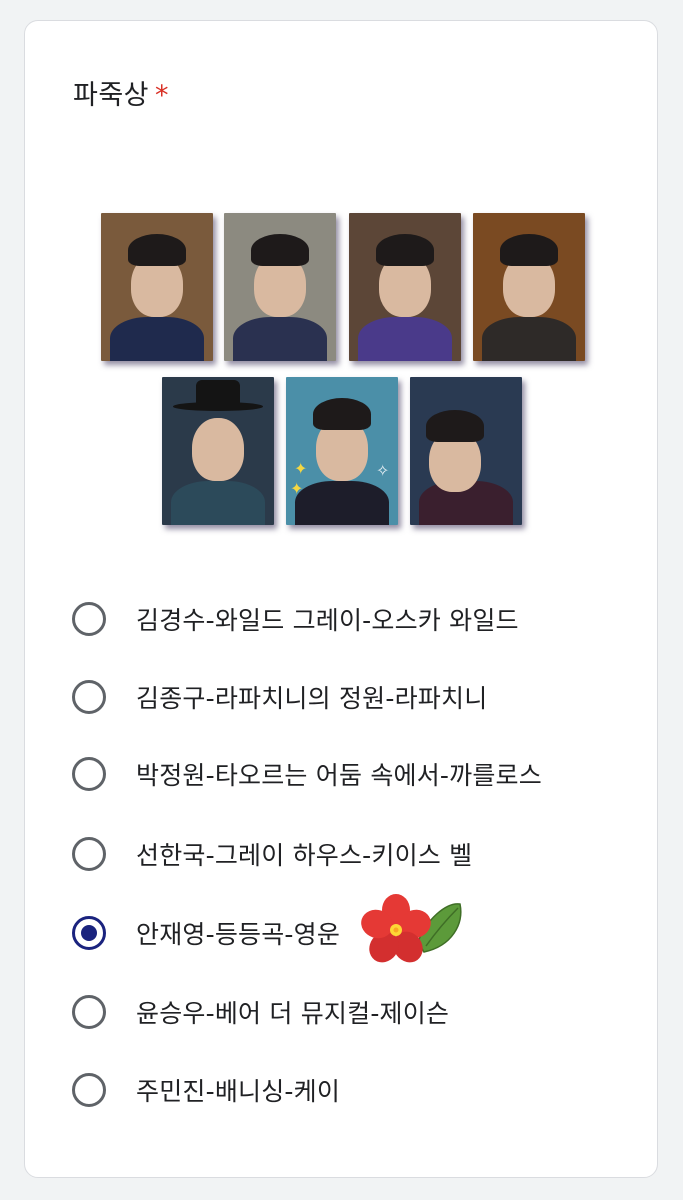  Describe the element at coordinates (157, 338) in the screenshot. I see `photo-1-outfit` at that location.